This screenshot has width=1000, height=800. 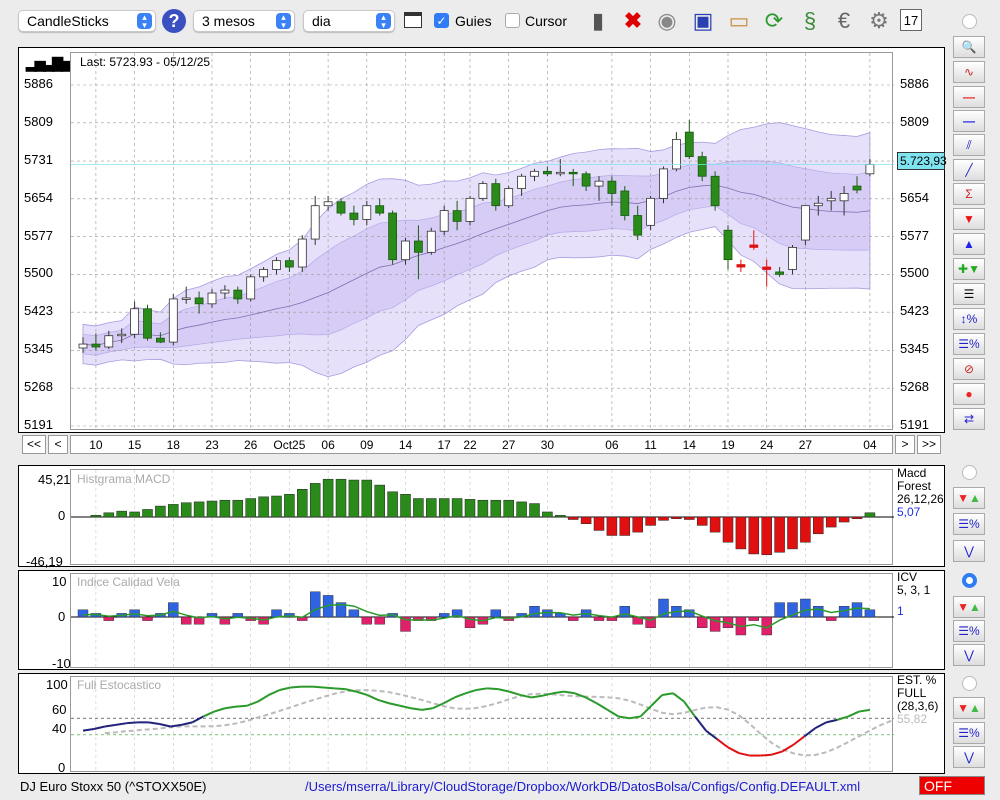 I want to click on macd-panel-radio, so click(x=969, y=472).